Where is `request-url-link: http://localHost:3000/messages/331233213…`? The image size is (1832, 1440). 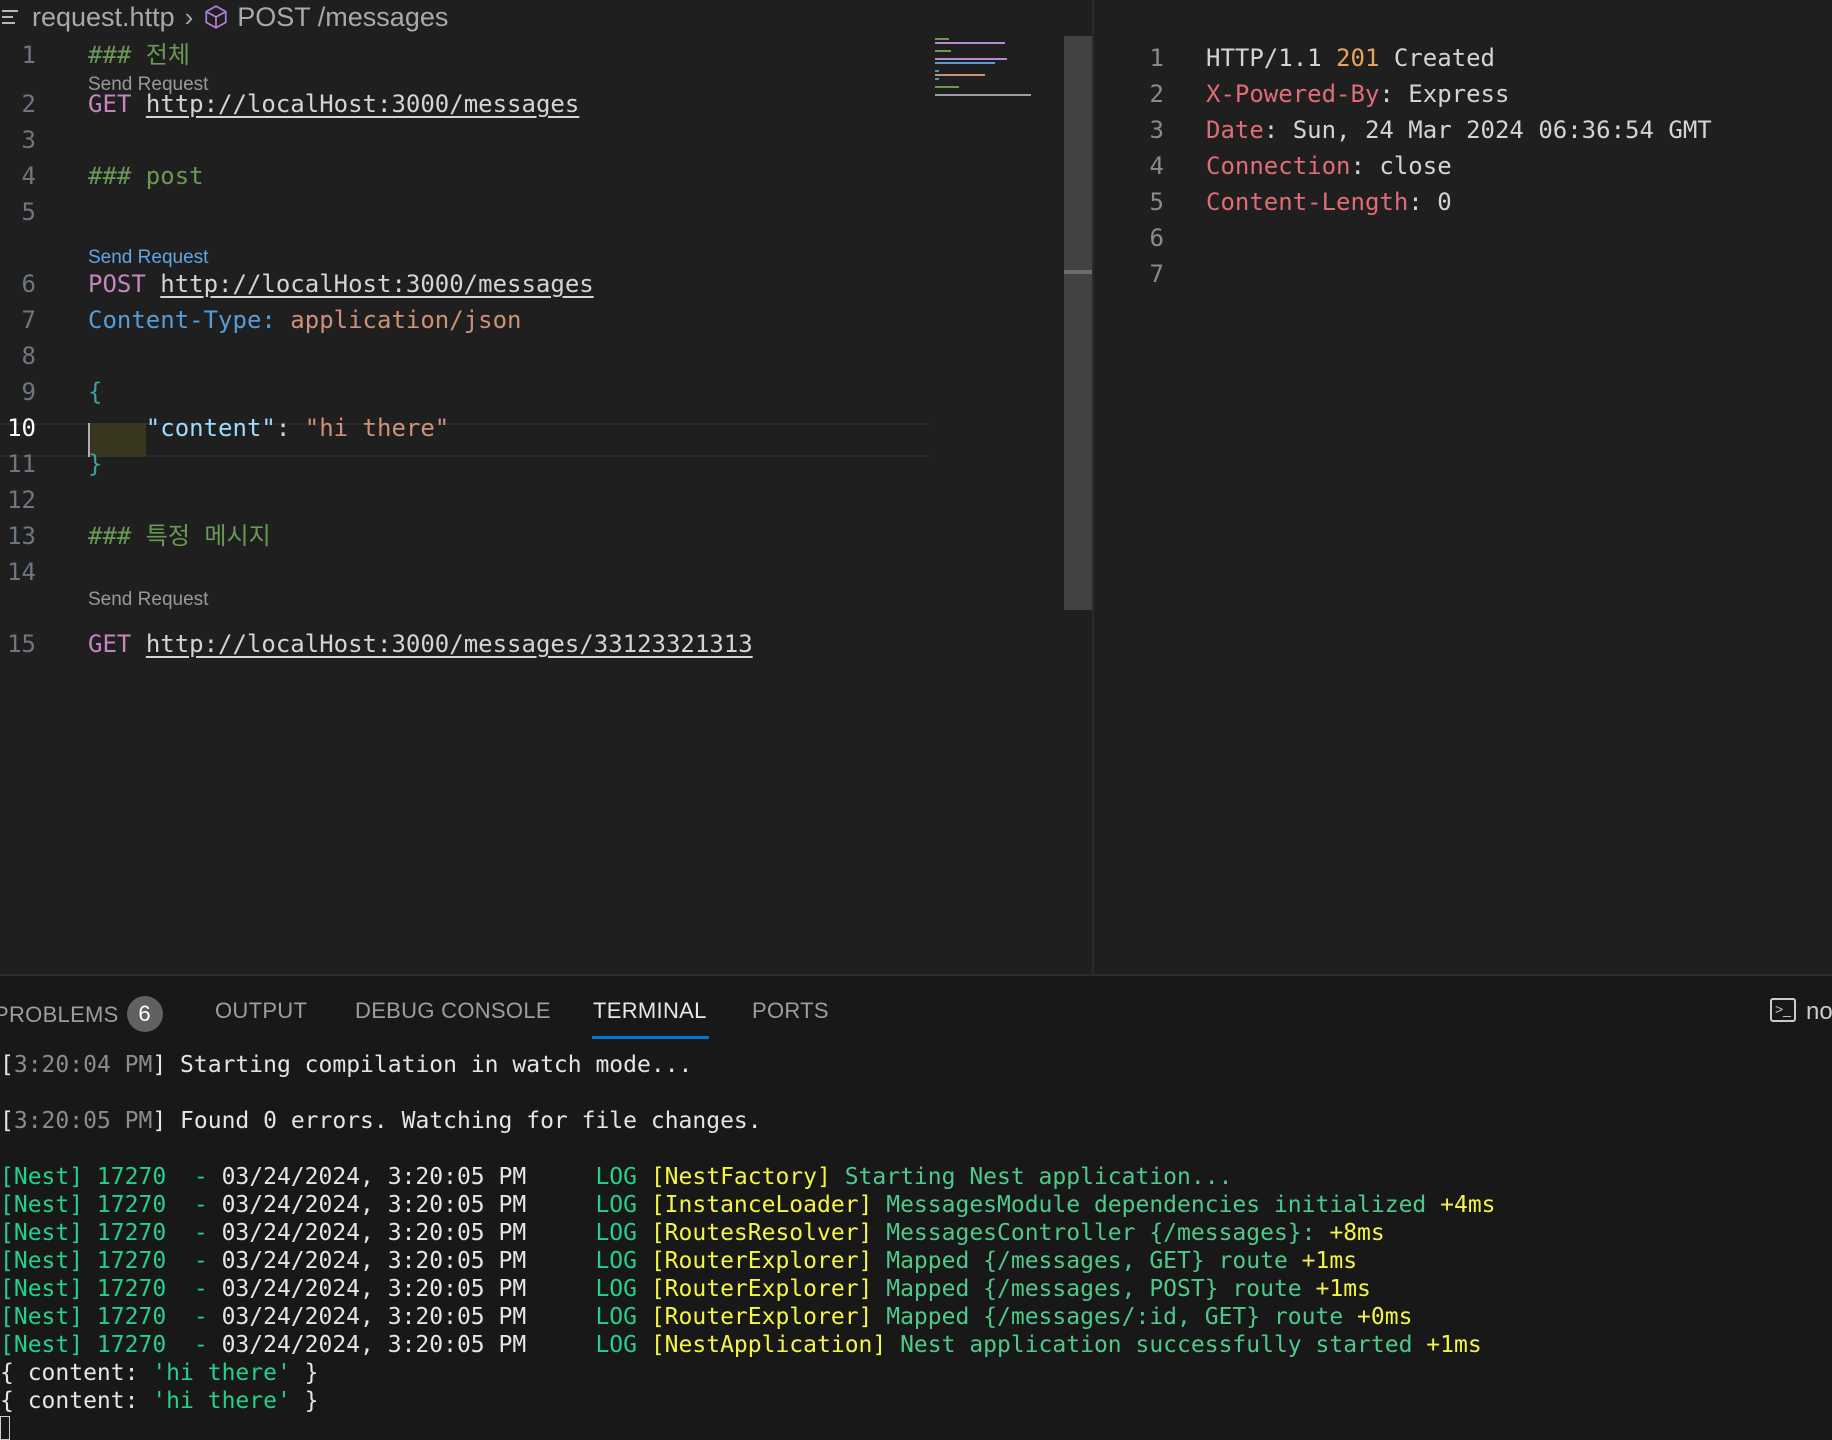
request-url-link: http://localHost:3000/messages/331233213… is located at coordinates (449, 644).